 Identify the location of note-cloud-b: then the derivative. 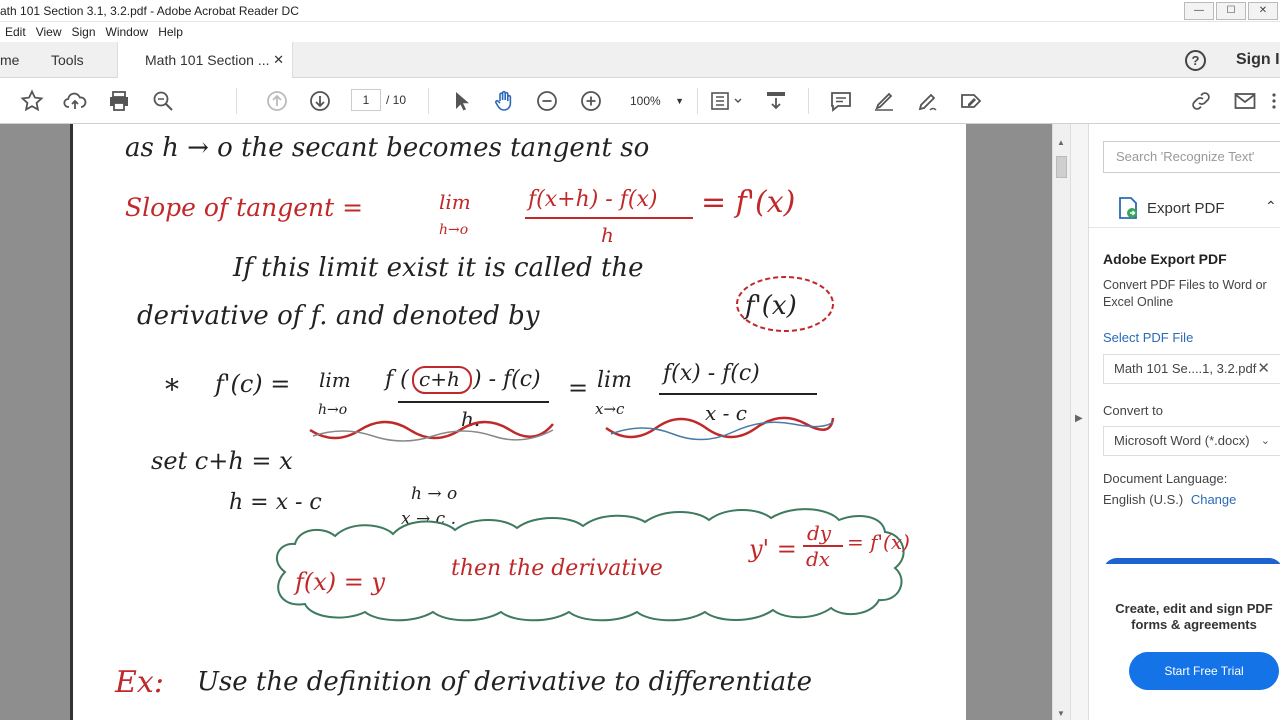
(557, 568).